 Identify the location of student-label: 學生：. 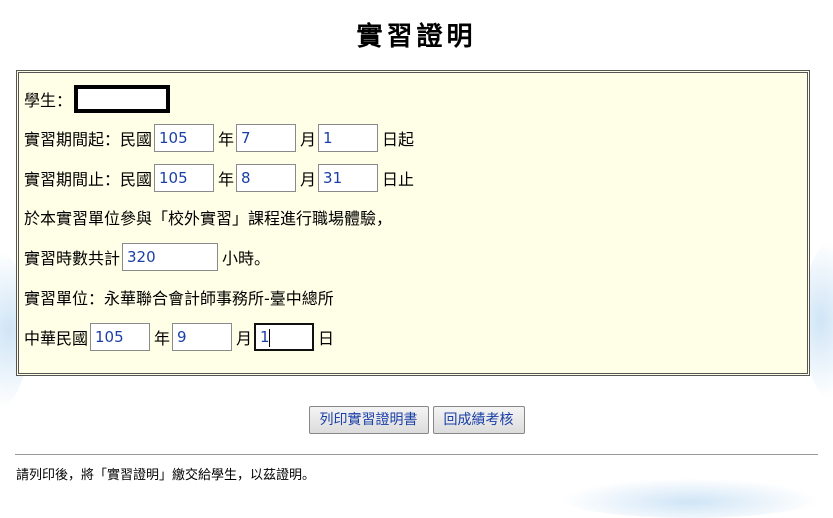
(48, 100).